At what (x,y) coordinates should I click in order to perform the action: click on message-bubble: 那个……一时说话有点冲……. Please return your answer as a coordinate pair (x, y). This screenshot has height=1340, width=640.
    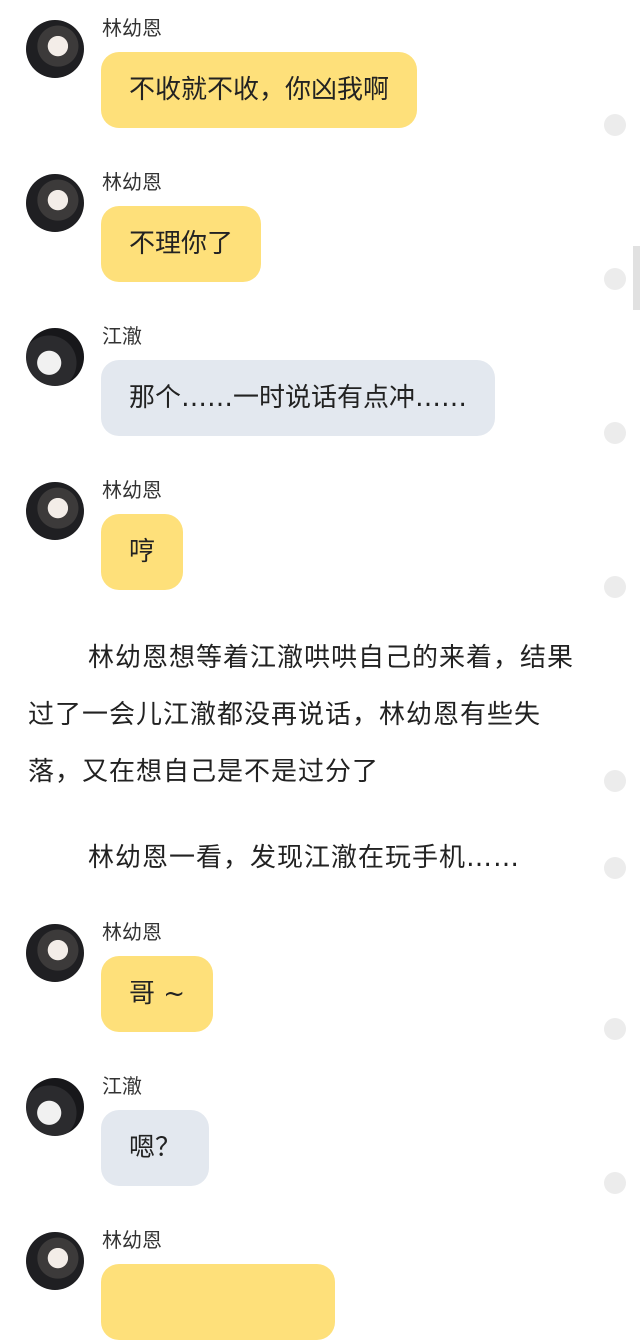
    Looking at the image, I should click on (298, 398).